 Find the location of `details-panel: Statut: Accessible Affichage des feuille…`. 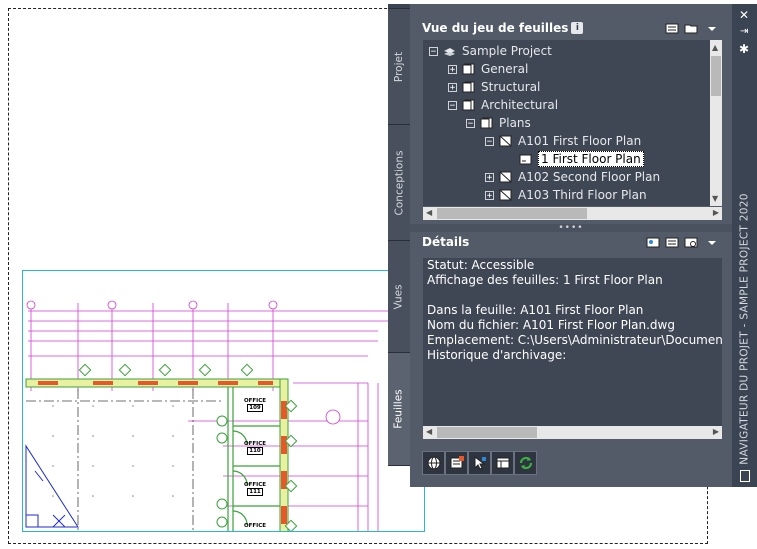

details-panel: Statut: Accessible Affichage des feuille… is located at coordinates (572, 343).